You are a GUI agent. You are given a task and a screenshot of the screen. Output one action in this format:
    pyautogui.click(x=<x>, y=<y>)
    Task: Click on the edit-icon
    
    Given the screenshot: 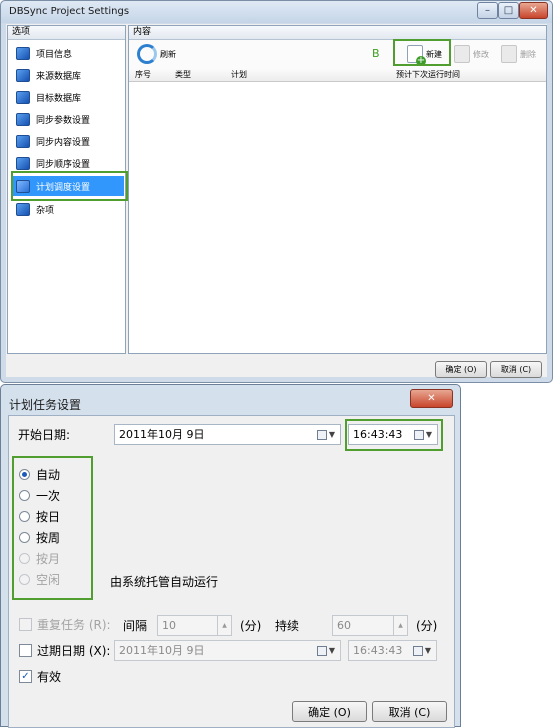 What is the action you would take?
    pyautogui.click(x=462, y=54)
    